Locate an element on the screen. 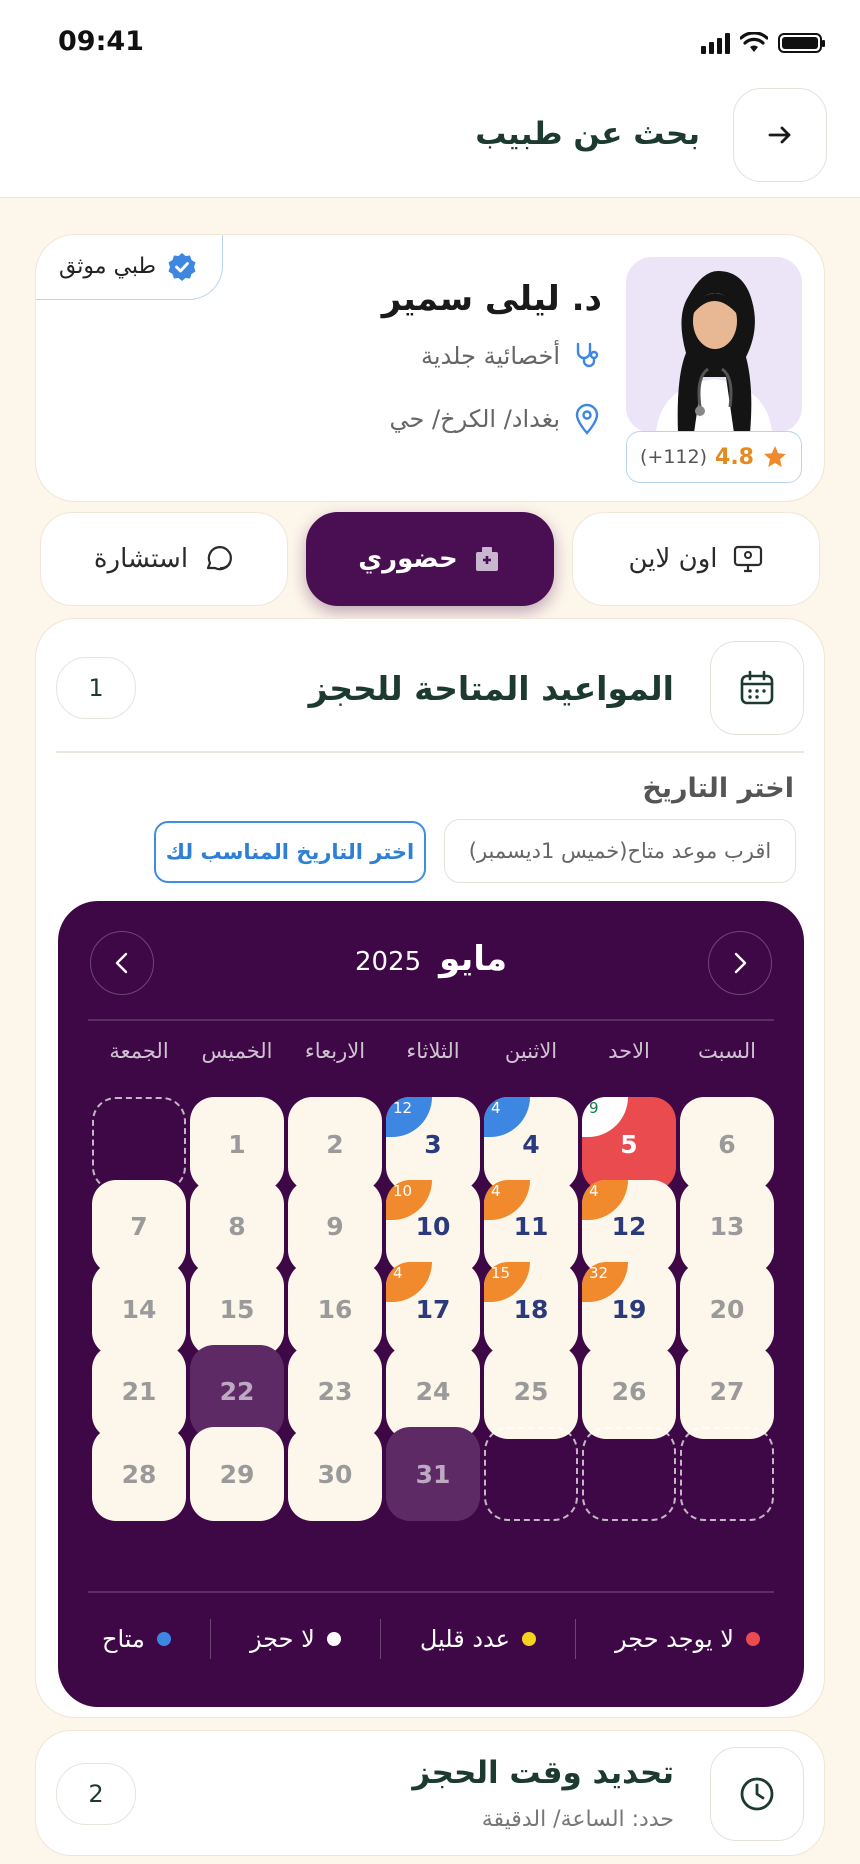  calendar-day: 18 15 is located at coordinates (531, 1309).